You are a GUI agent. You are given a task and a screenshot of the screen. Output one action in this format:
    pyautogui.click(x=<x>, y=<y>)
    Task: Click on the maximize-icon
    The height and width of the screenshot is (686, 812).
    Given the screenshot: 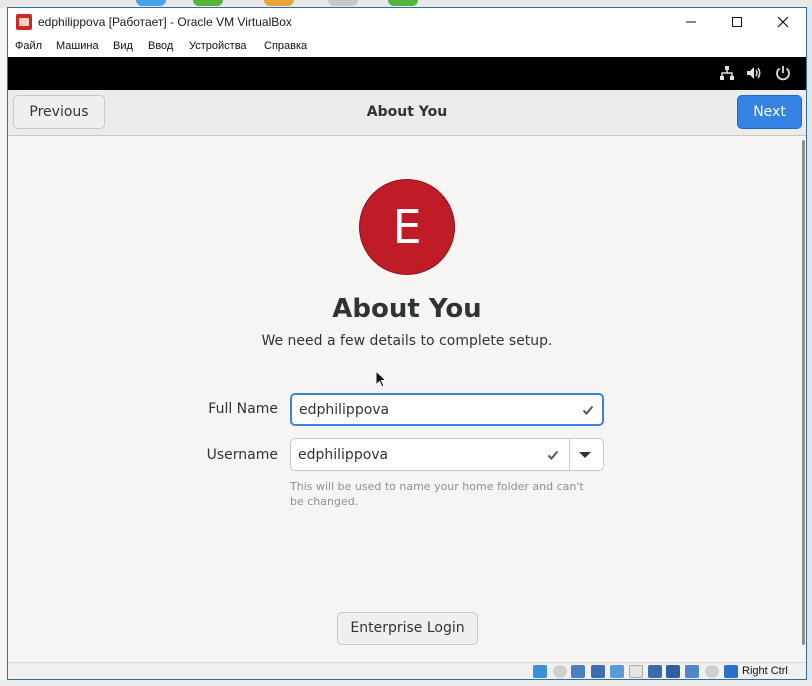 What is the action you would take?
    pyautogui.click(x=737, y=22)
    